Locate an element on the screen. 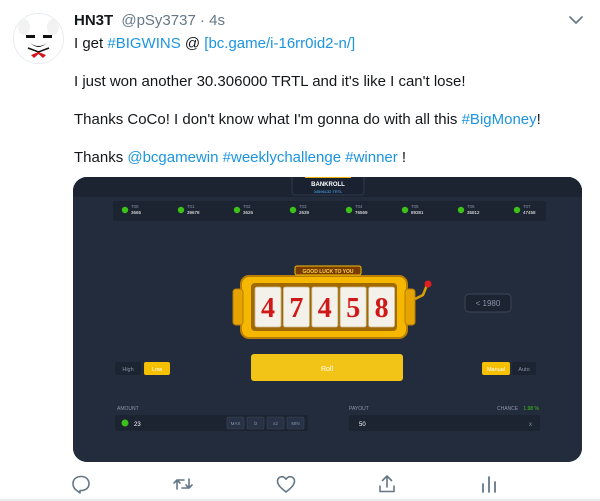 The image size is (600, 501). share-icon is located at coordinates (387, 484).